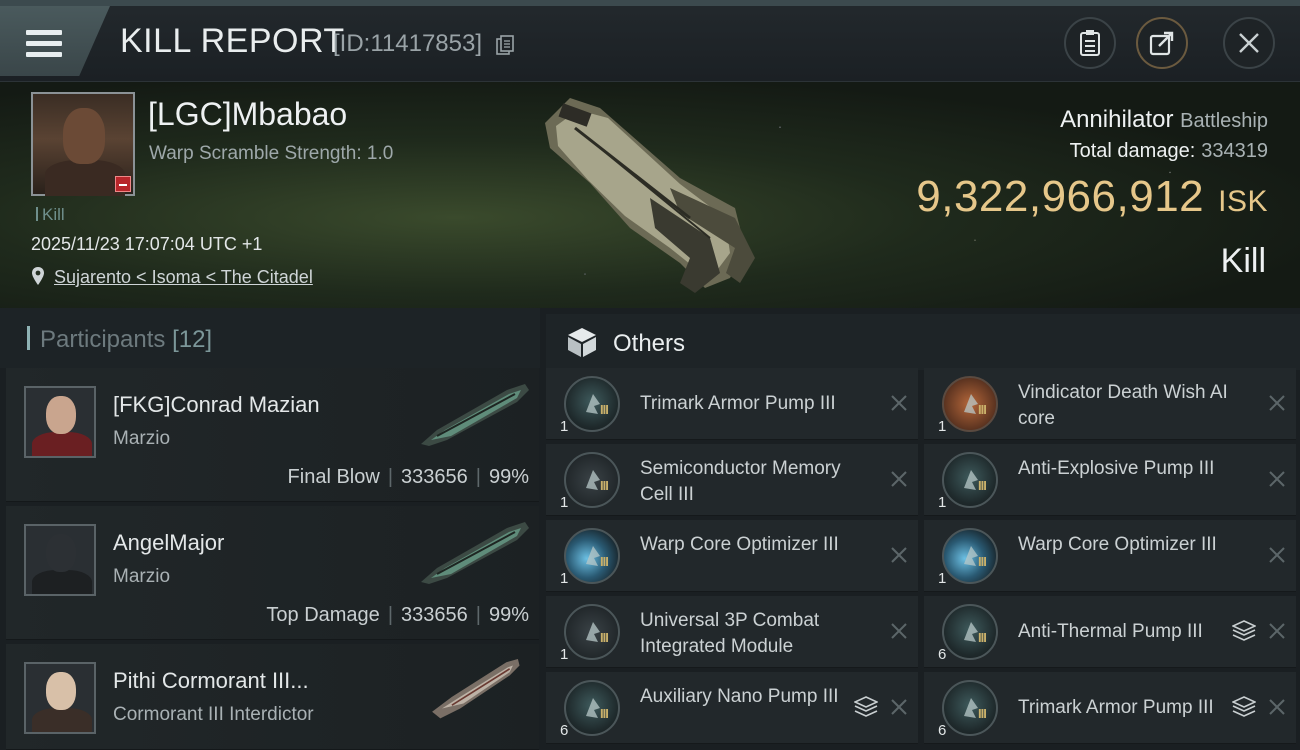  I want to click on combat-module-icon, so click(592, 632).